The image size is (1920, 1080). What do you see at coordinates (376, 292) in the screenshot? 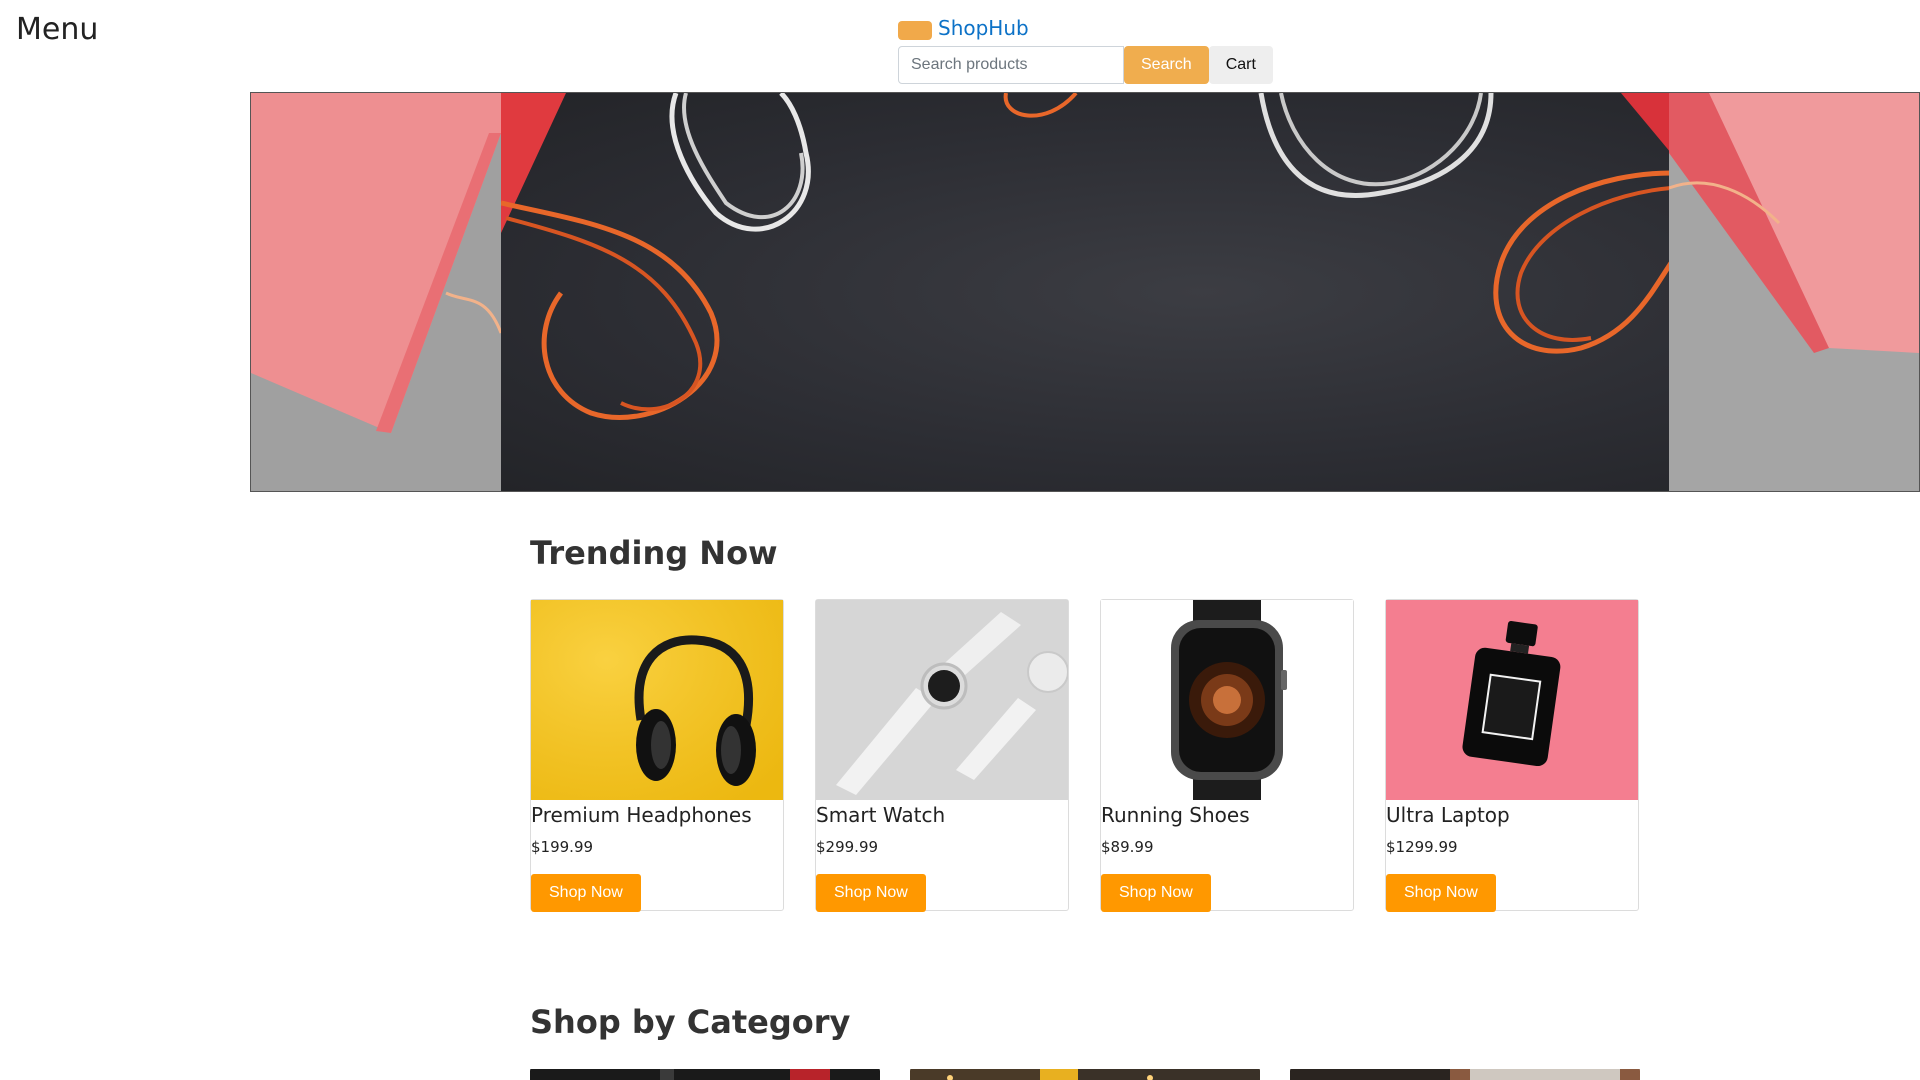
I see `hero-side-image-left` at bounding box center [376, 292].